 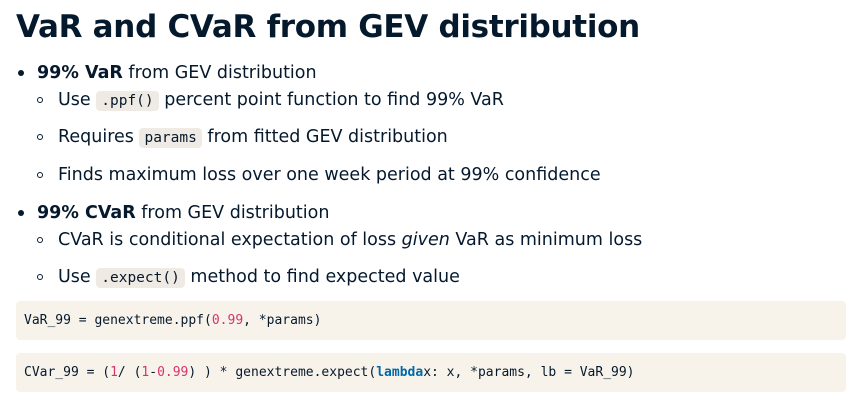 What do you see at coordinates (80, 73) in the screenshot?
I see `bullet-var-bold: 99% VaR` at bounding box center [80, 73].